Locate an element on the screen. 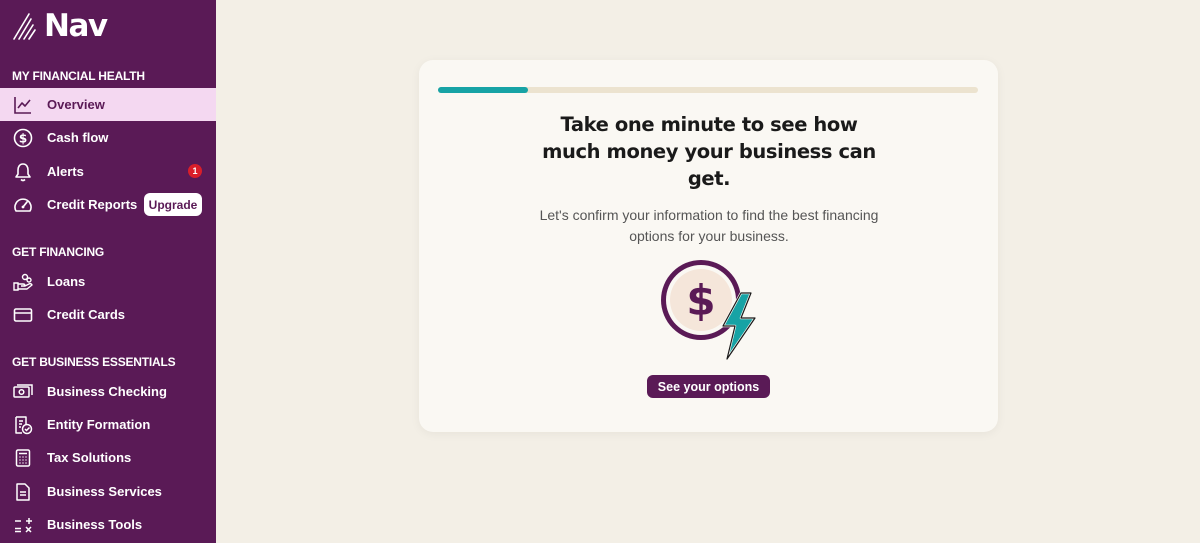  dollar-lightning-icon: $ is located at coordinates (709, 310).